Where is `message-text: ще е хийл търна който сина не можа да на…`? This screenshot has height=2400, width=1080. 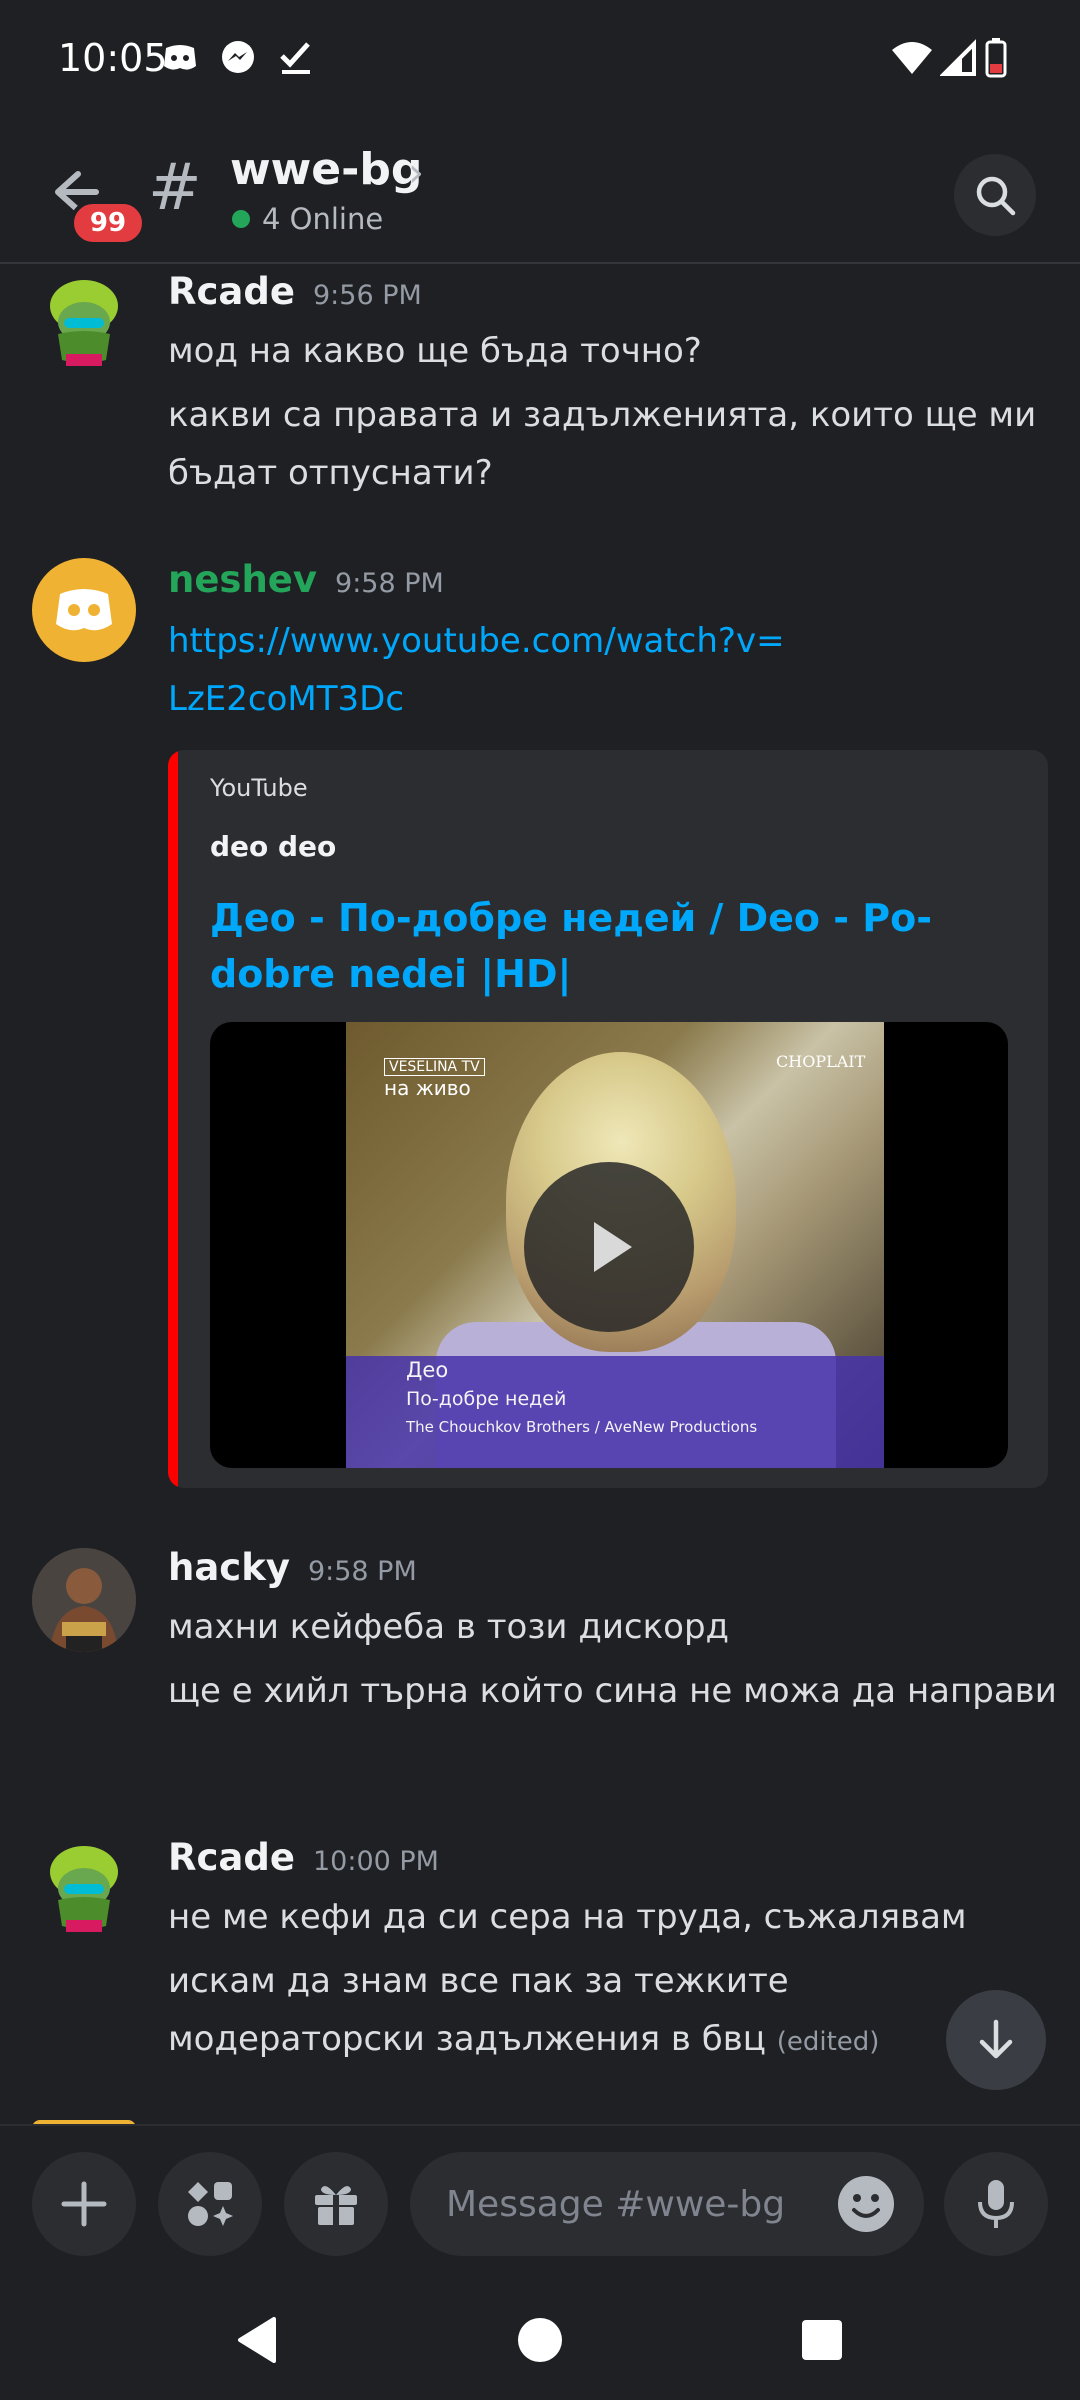
message-text: ще е хийл търна който сина не можа да на… is located at coordinates (612, 1691).